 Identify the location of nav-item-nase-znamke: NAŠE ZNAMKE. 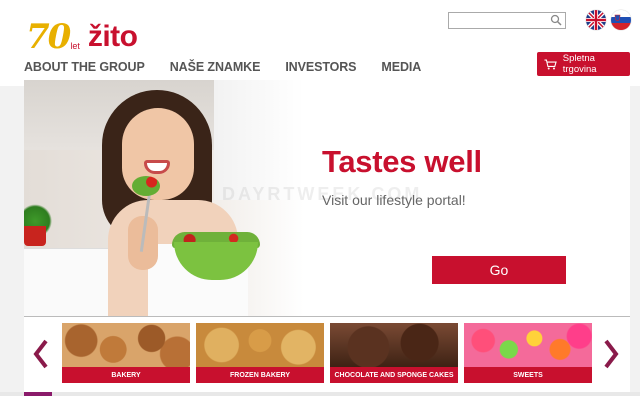
(215, 67).